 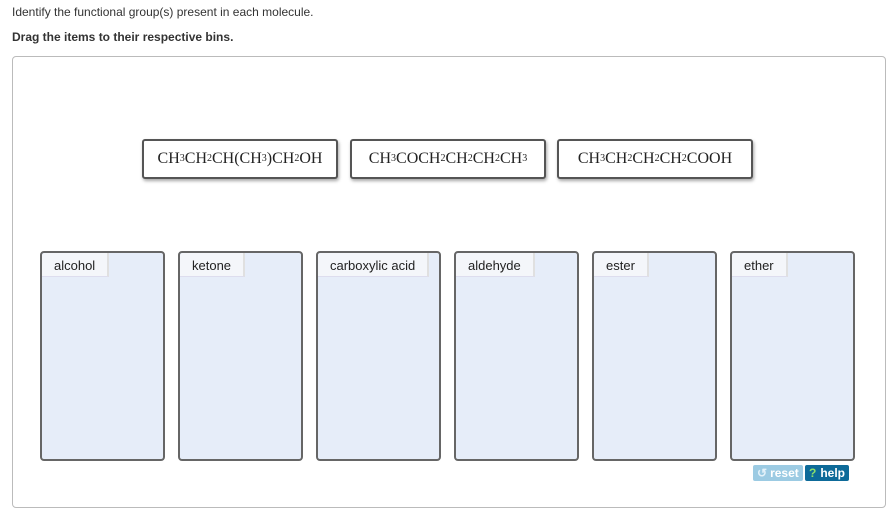 I want to click on formula-text: COOH, so click(x=709, y=158).